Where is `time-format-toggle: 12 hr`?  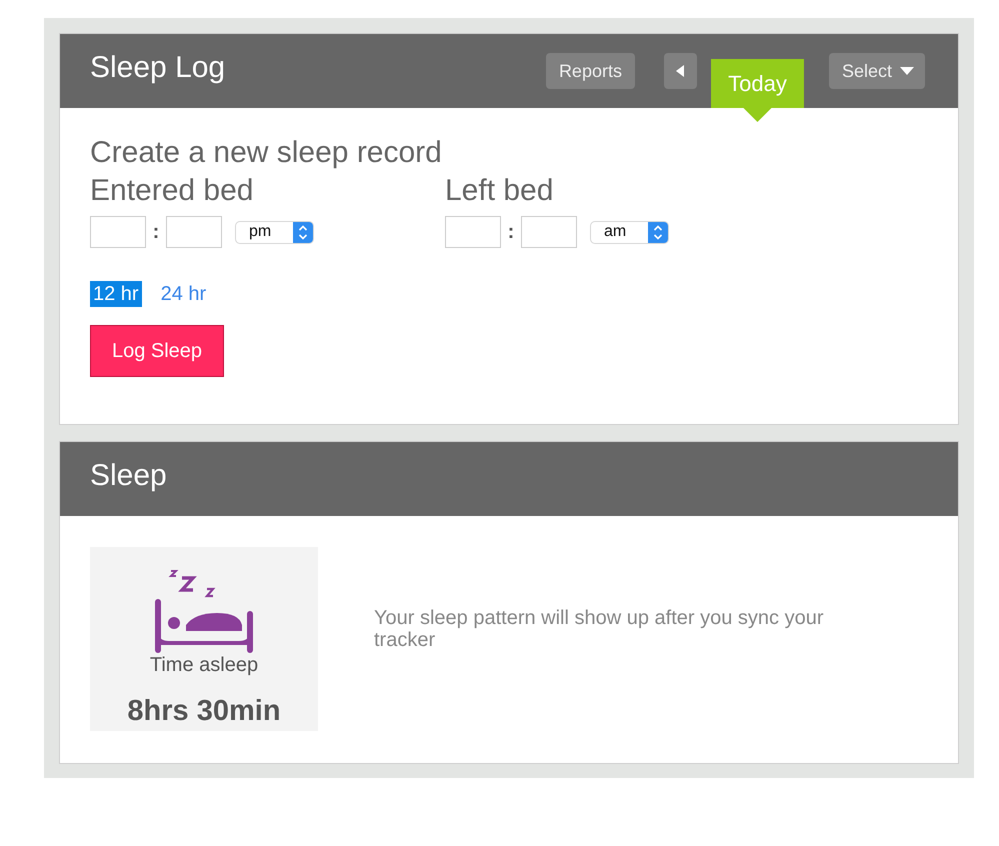 time-format-toggle: 12 hr is located at coordinates (116, 294).